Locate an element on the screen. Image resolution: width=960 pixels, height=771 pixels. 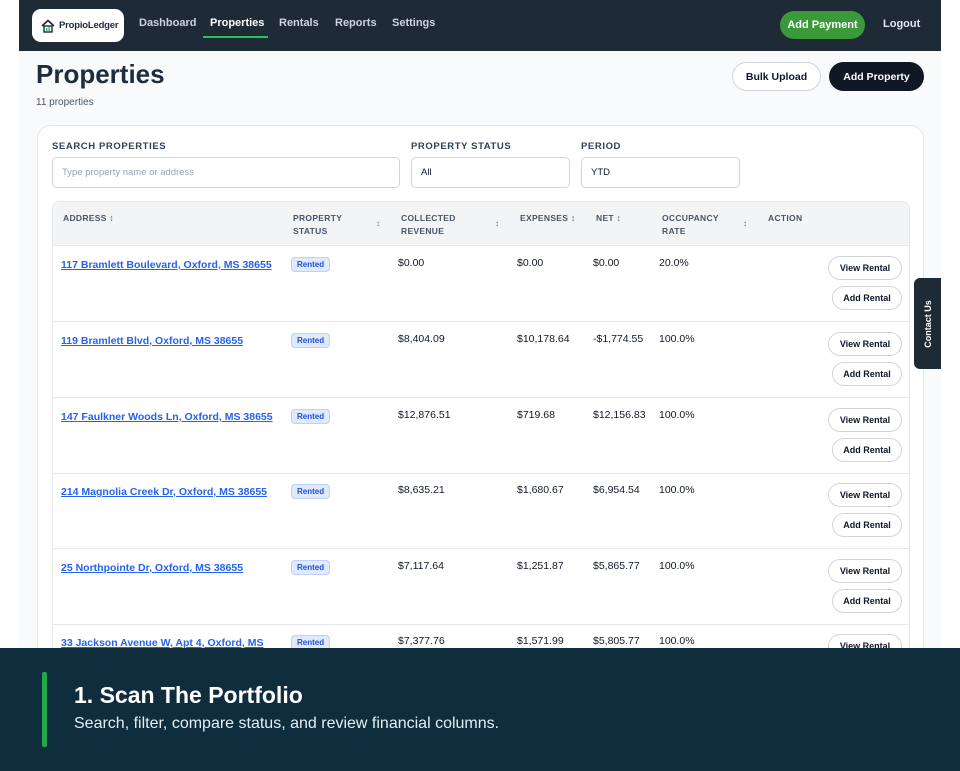
nav-rentals: Rentals is located at coordinates (299, 23).